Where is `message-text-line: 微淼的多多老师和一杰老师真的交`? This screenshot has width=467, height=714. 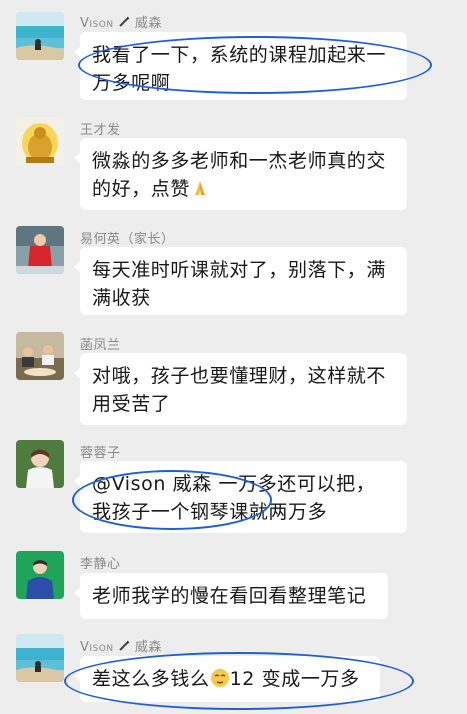
message-text-line: 微淼的多多老师和一杰老师真的交 is located at coordinates (239, 161).